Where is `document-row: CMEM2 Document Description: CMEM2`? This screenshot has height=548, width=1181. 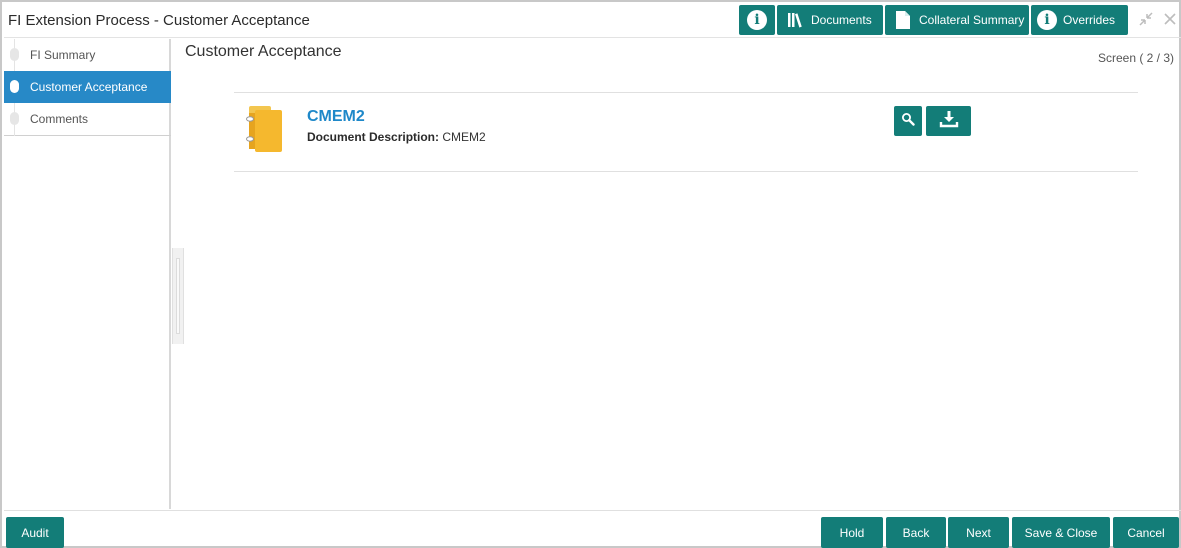 document-row: CMEM2 Document Description: CMEM2 is located at coordinates (686, 132).